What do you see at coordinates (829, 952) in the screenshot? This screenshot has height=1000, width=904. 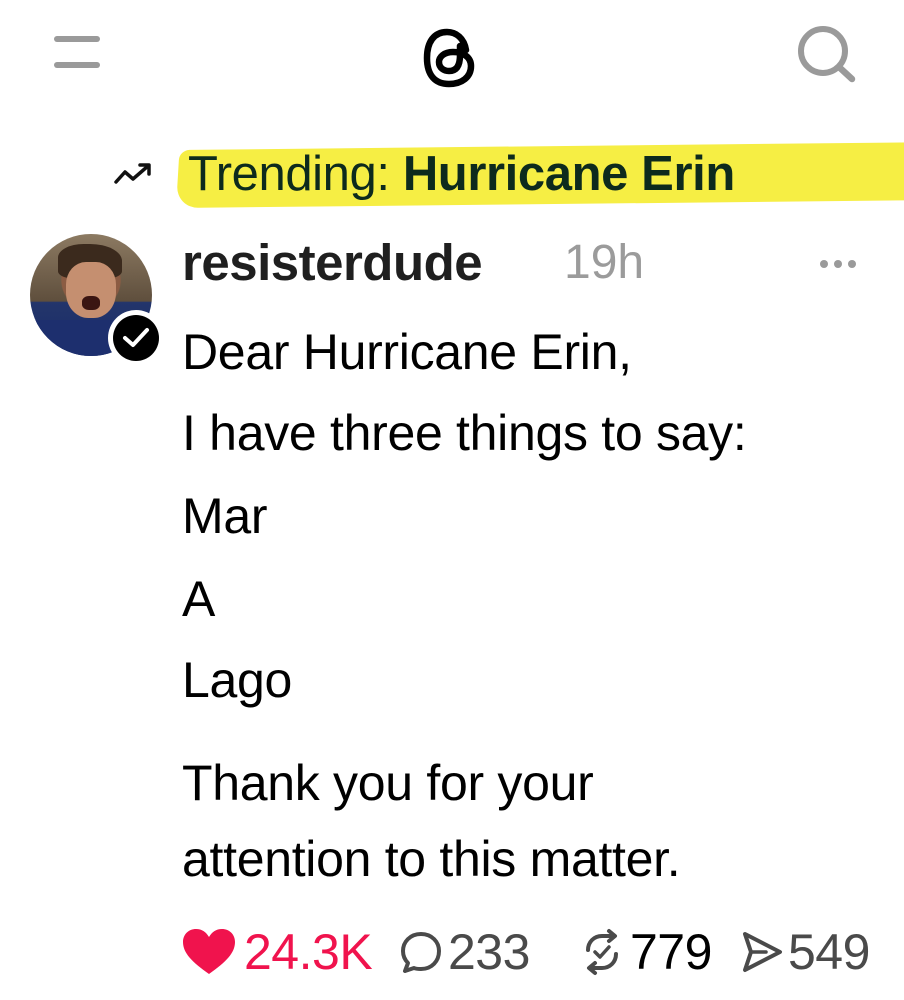 I see `share-count: 549` at bounding box center [829, 952].